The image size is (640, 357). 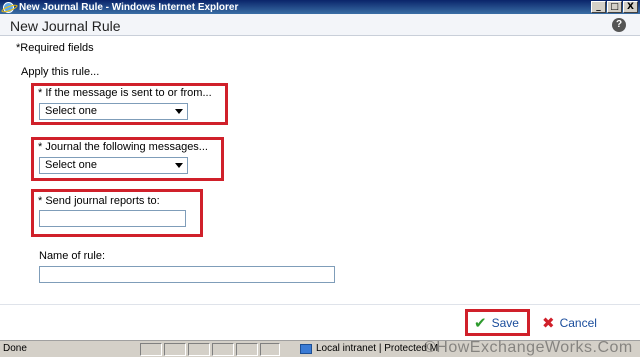 I want to click on save-button: ✔ Save, so click(x=496, y=323).